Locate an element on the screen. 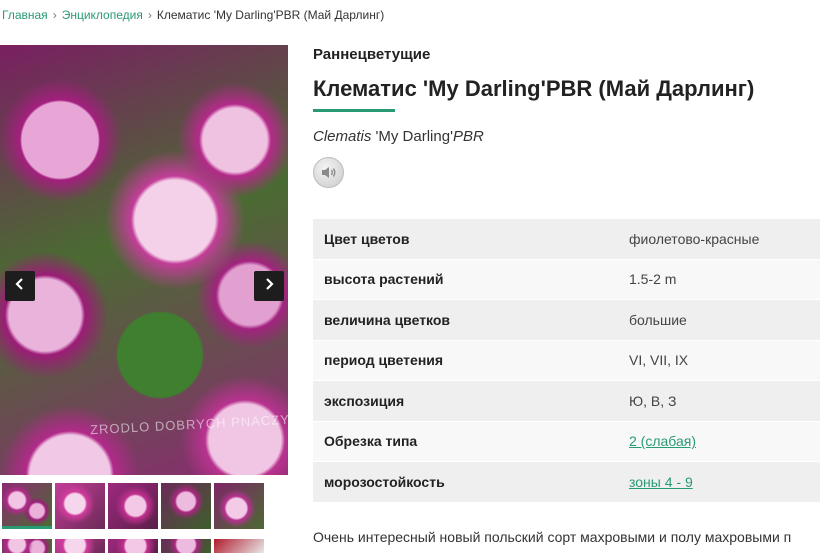 The image size is (820, 553). gallery-thumbnails is located at coordinates (147, 518).